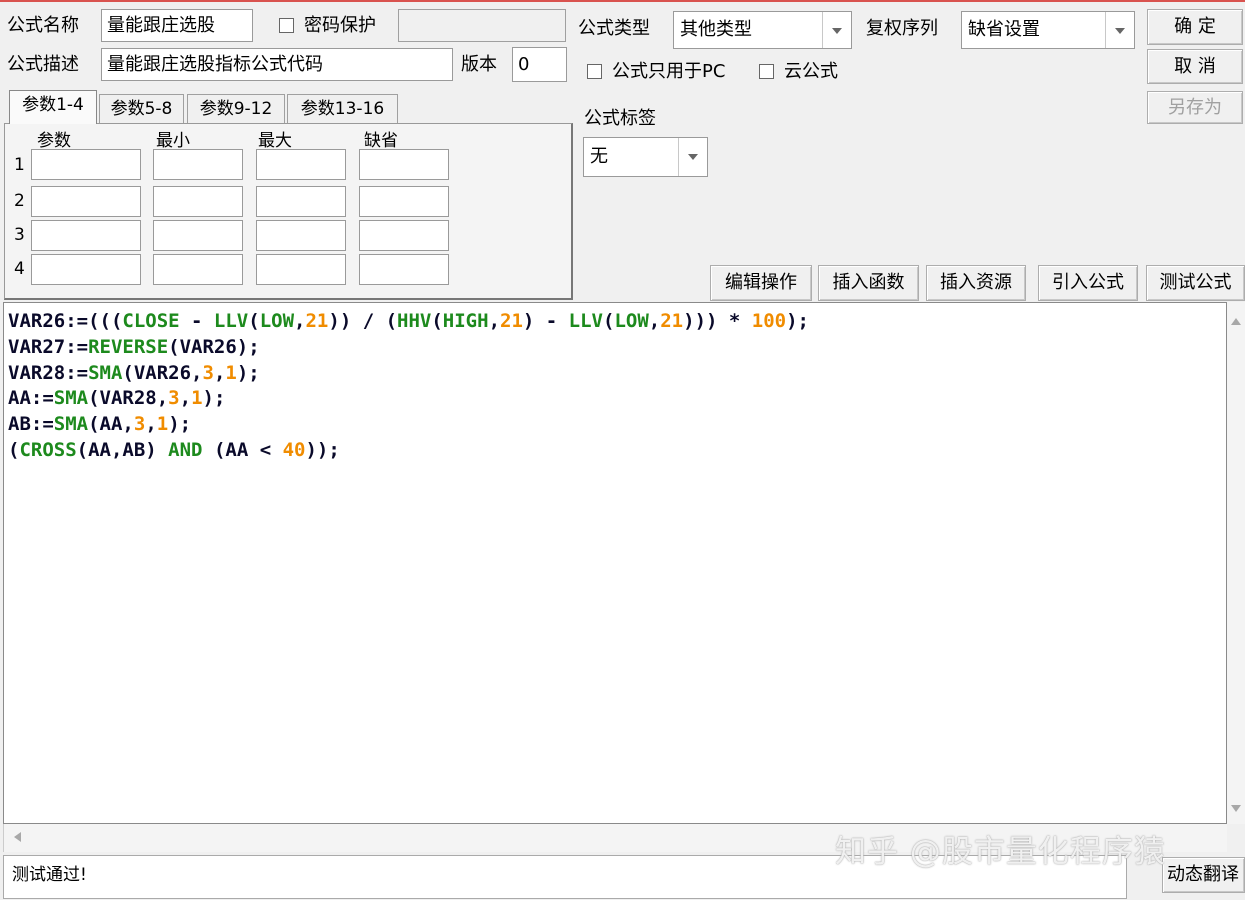 The width and height of the screenshot is (1245, 900). What do you see at coordinates (185, 449) in the screenshot?
I see `code-keyword: AND` at bounding box center [185, 449].